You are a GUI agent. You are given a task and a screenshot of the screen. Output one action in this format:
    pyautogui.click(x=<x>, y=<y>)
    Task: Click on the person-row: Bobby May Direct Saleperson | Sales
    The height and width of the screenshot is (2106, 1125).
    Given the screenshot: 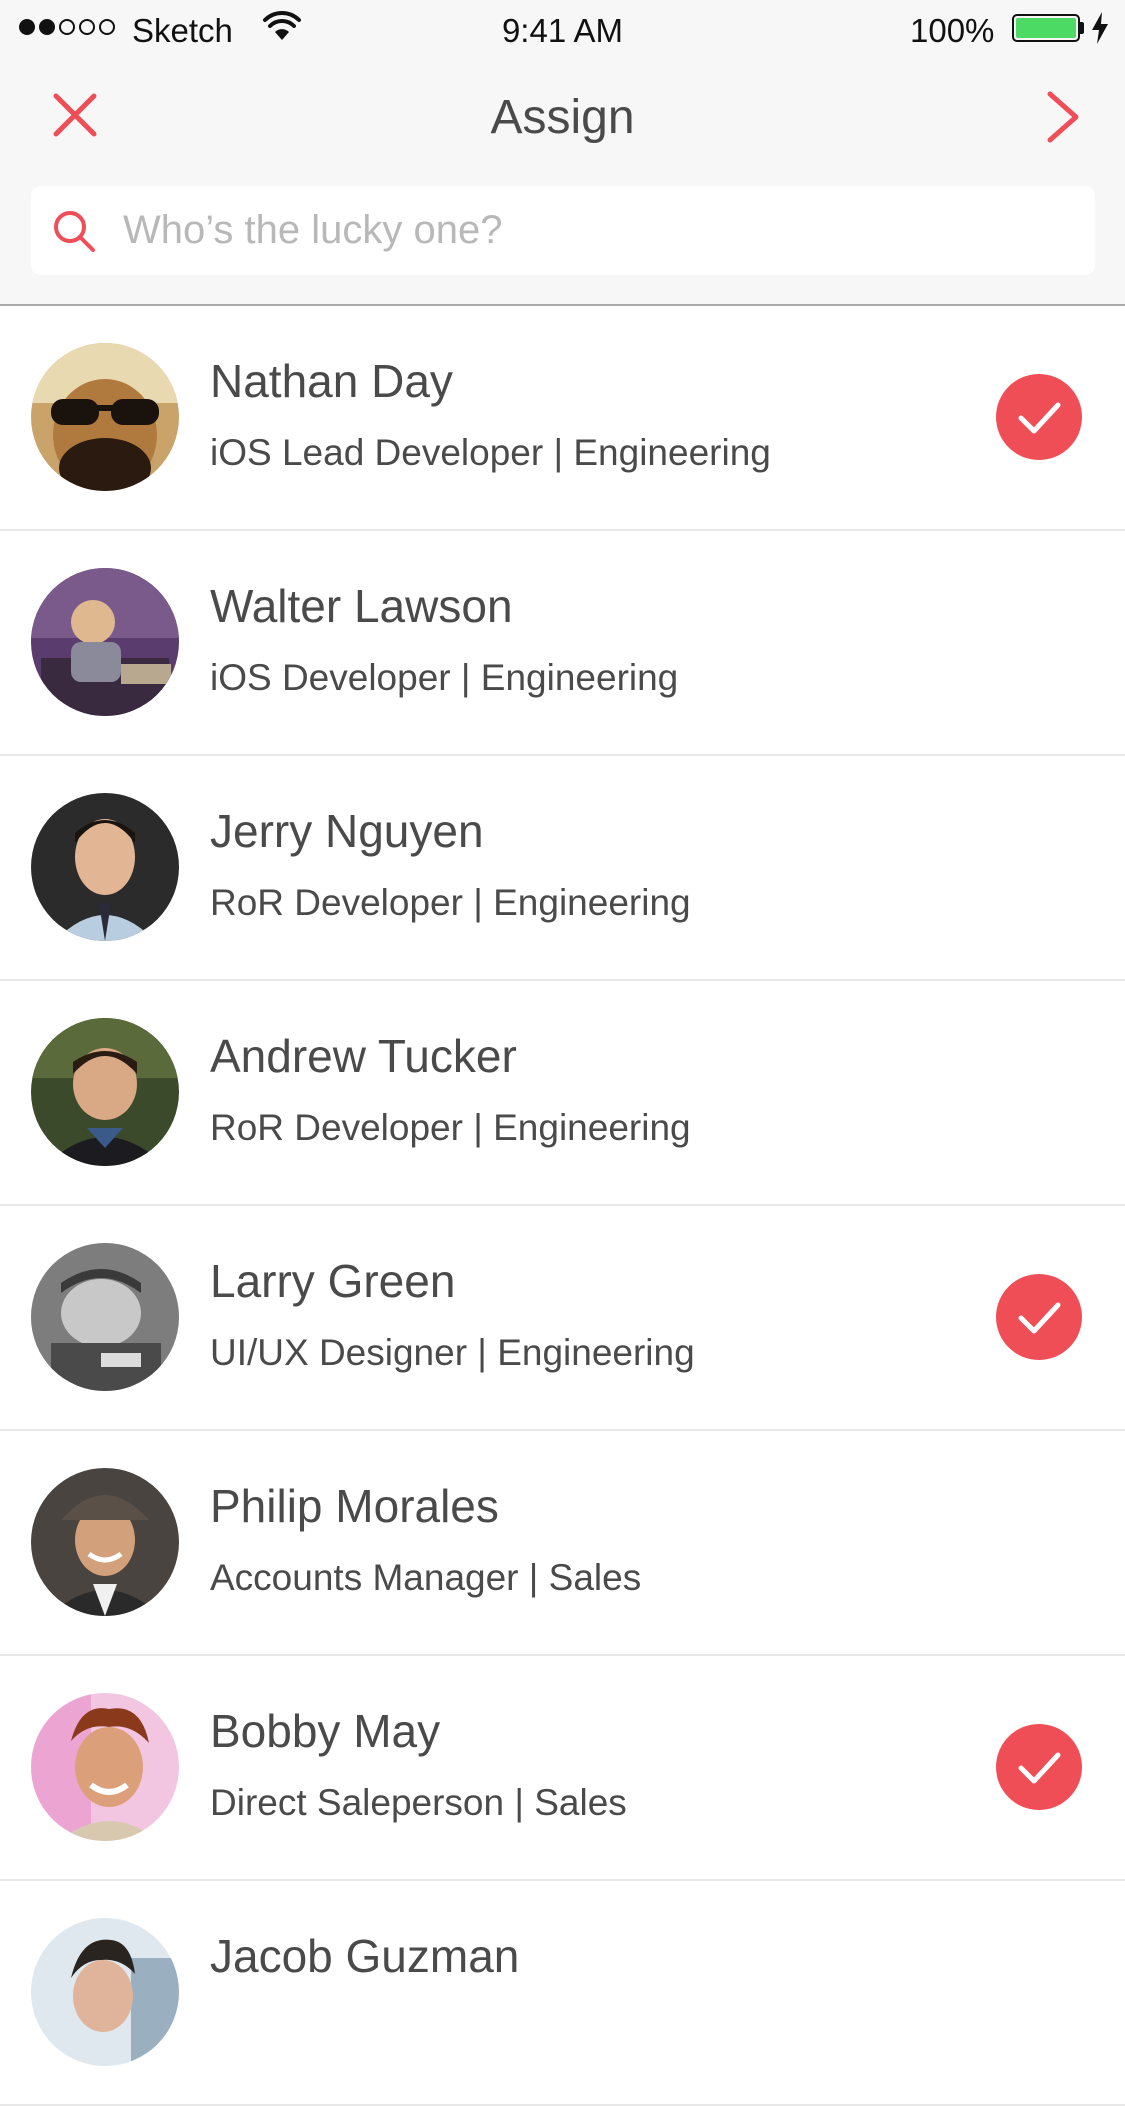 What is the action you would take?
    pyautogui.click(x=562, y=1768)
    